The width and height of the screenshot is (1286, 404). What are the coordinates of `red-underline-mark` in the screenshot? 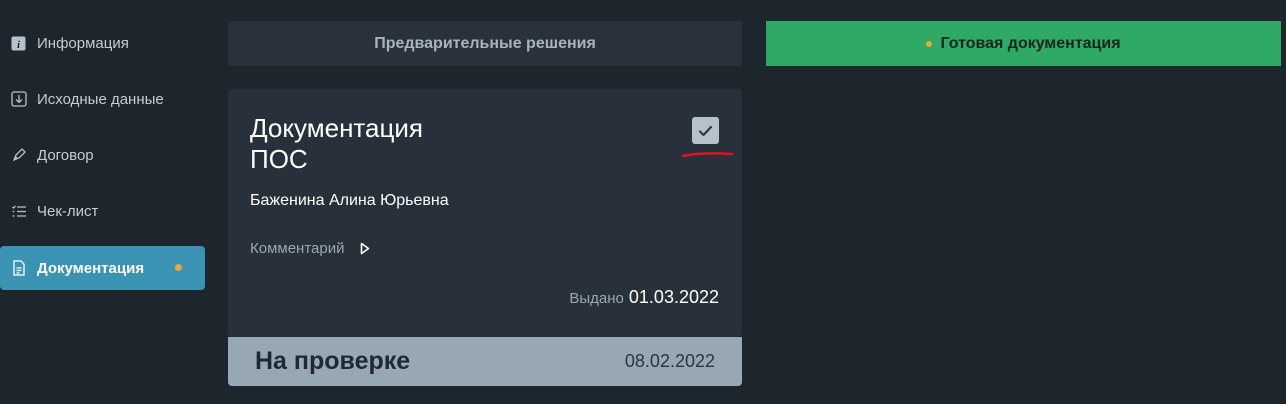 It's located at (708, 155).